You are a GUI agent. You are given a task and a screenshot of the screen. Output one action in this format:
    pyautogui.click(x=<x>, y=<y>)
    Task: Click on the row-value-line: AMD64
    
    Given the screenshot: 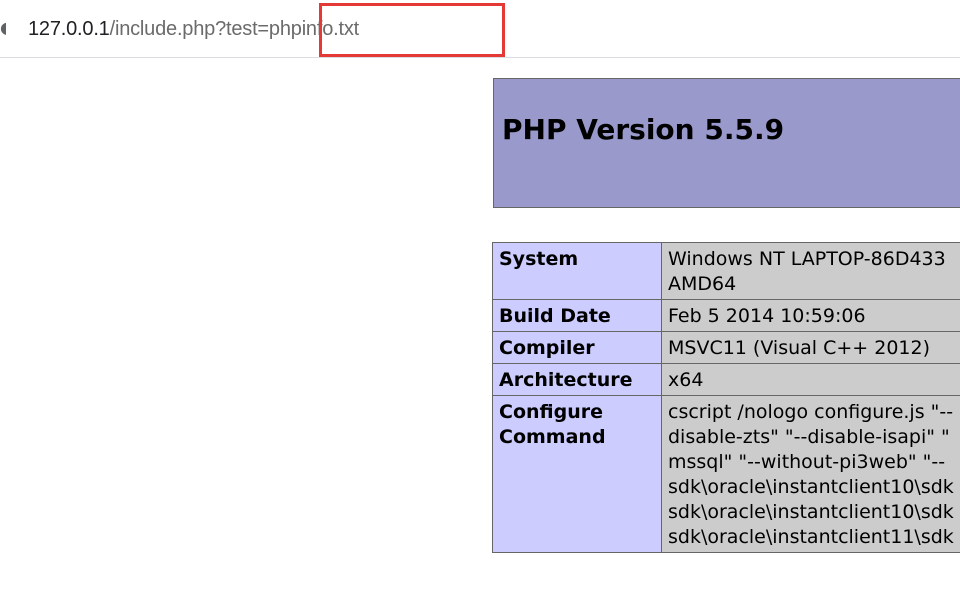 What is the action you would take?
    pyautogui.click(x=702, y=284)
    